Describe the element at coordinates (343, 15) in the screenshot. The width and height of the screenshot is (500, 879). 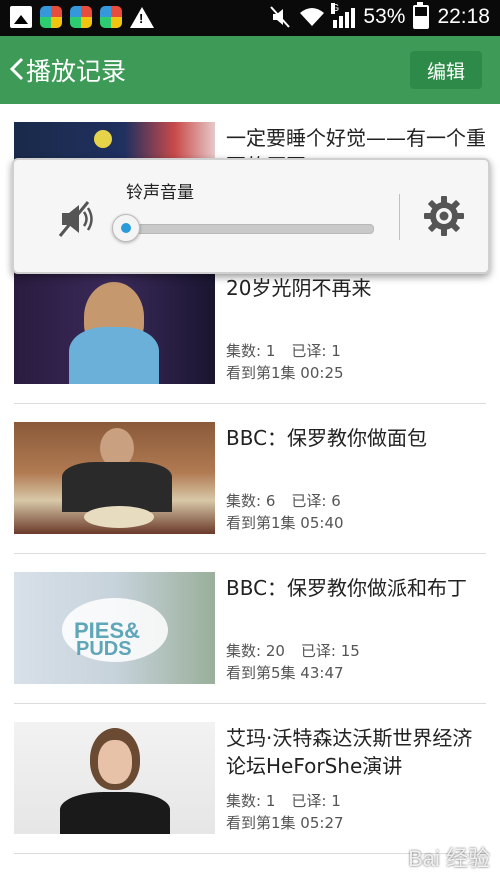
I see `signal-icon: G` at that location.